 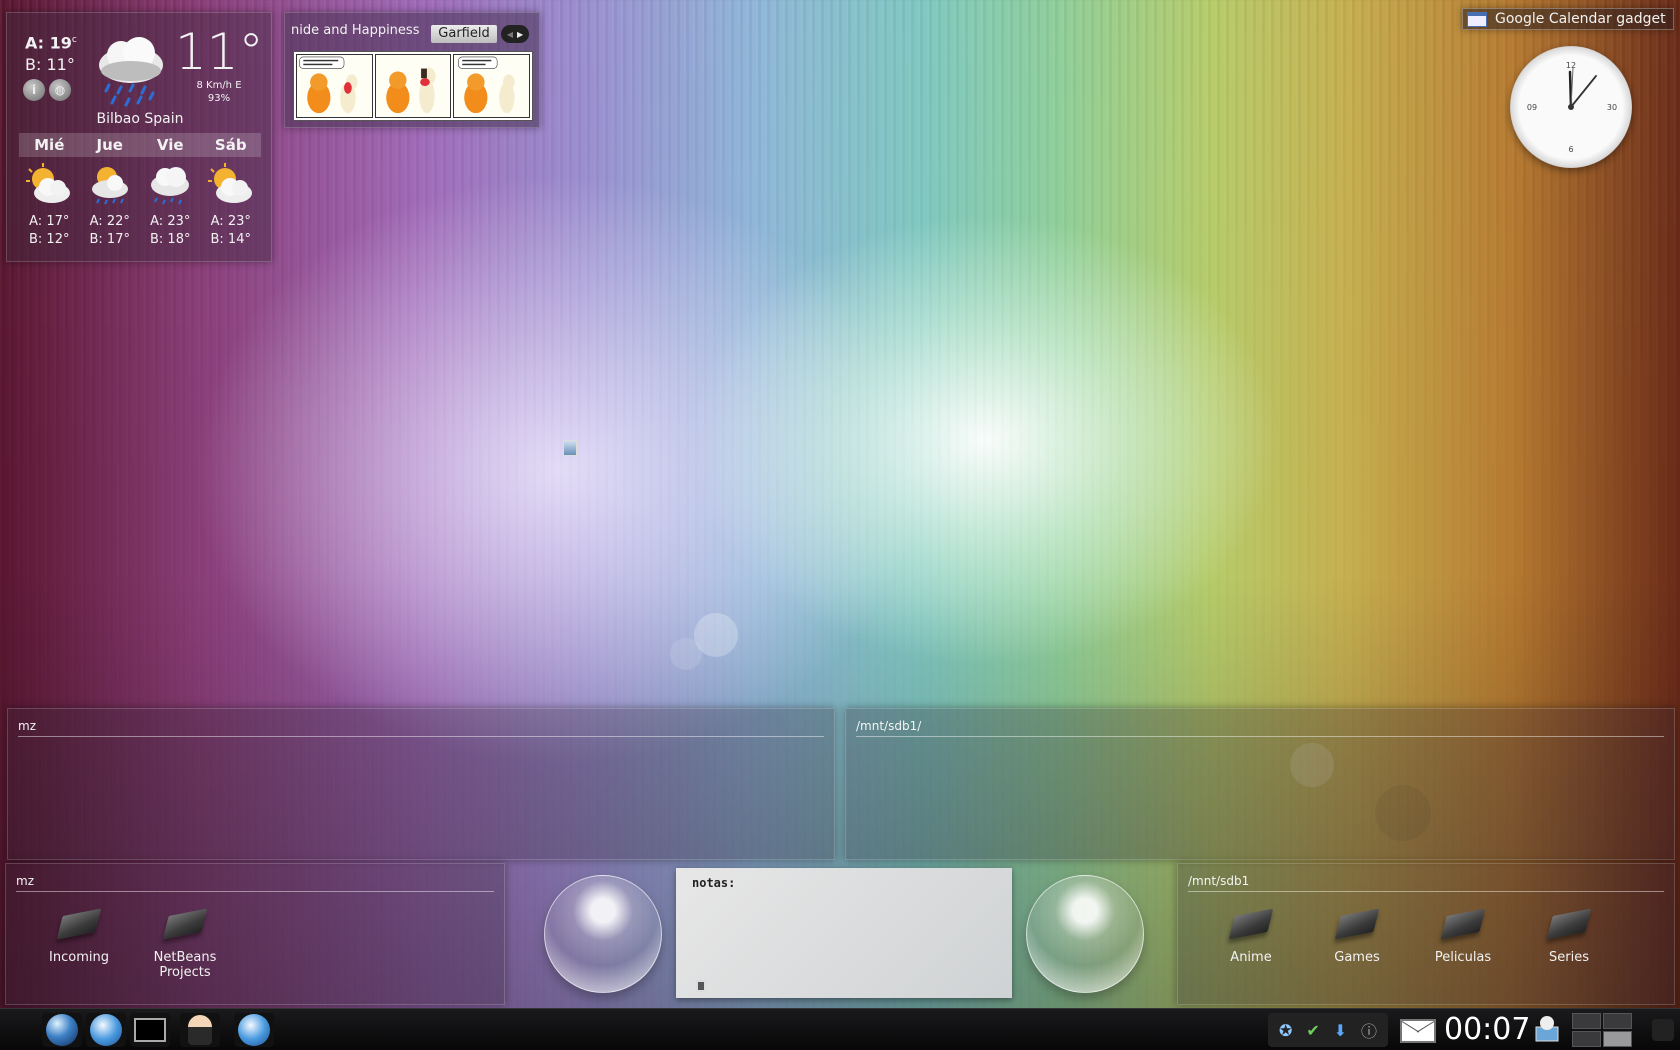 I want to click on prev-arrow-icon: ◀, so click(x=510, y=34).